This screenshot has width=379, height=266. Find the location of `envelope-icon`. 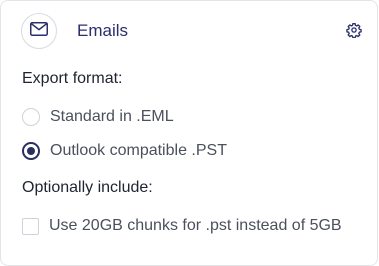

envelope-icon is located at coordinates (39, 31).